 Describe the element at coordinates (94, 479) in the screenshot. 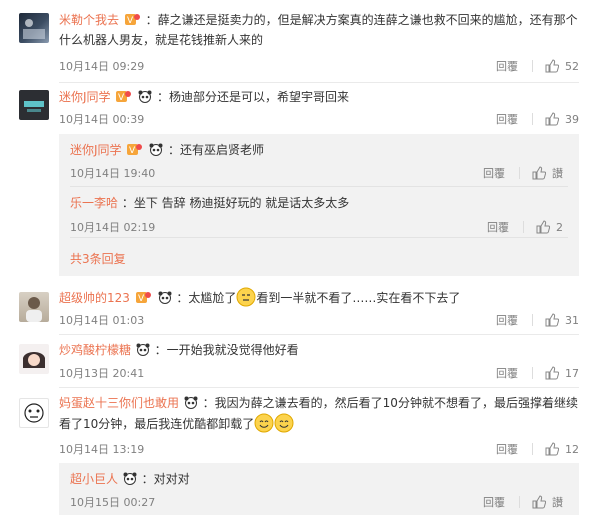

I see `username-link: 超小巨人` at that location.